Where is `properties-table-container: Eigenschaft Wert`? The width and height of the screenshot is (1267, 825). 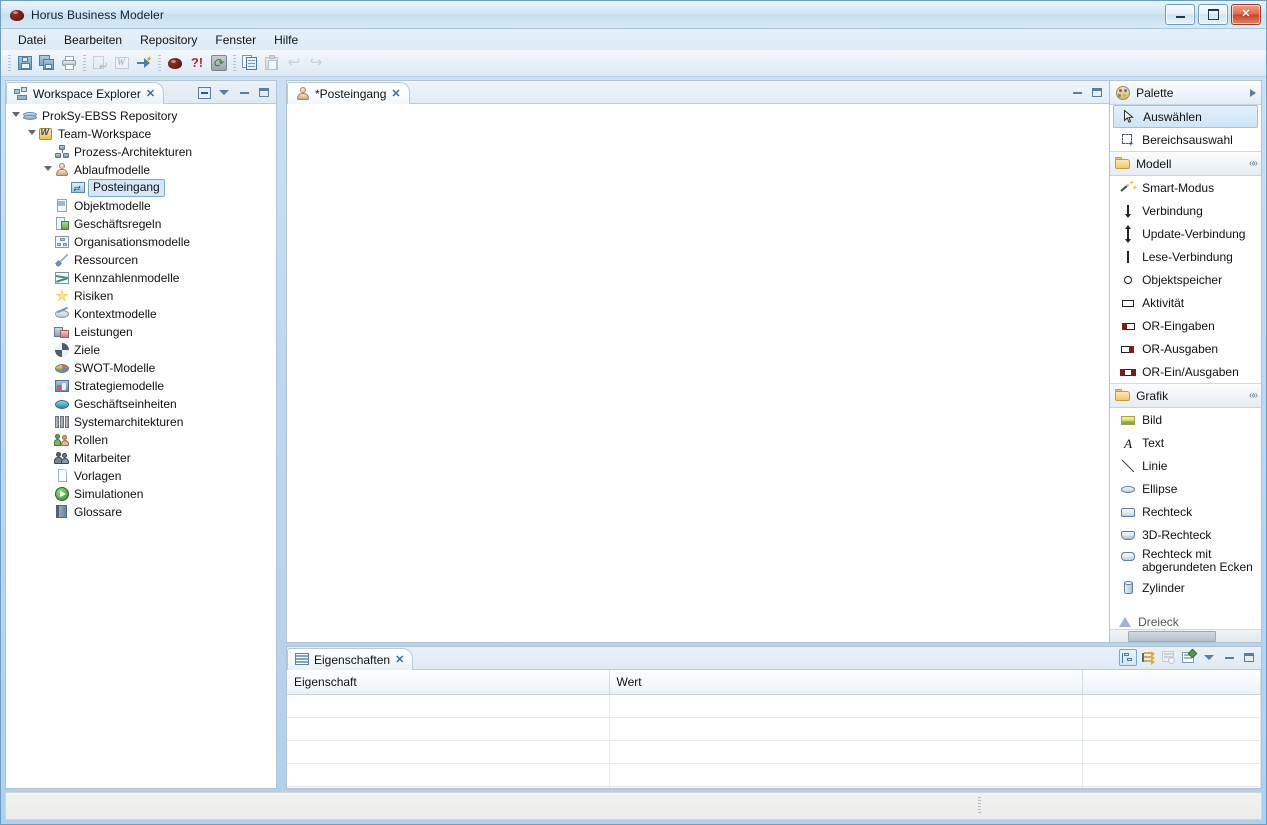
properties-table-container: Eigenschaft Wert is located at coordinates (774, 729).